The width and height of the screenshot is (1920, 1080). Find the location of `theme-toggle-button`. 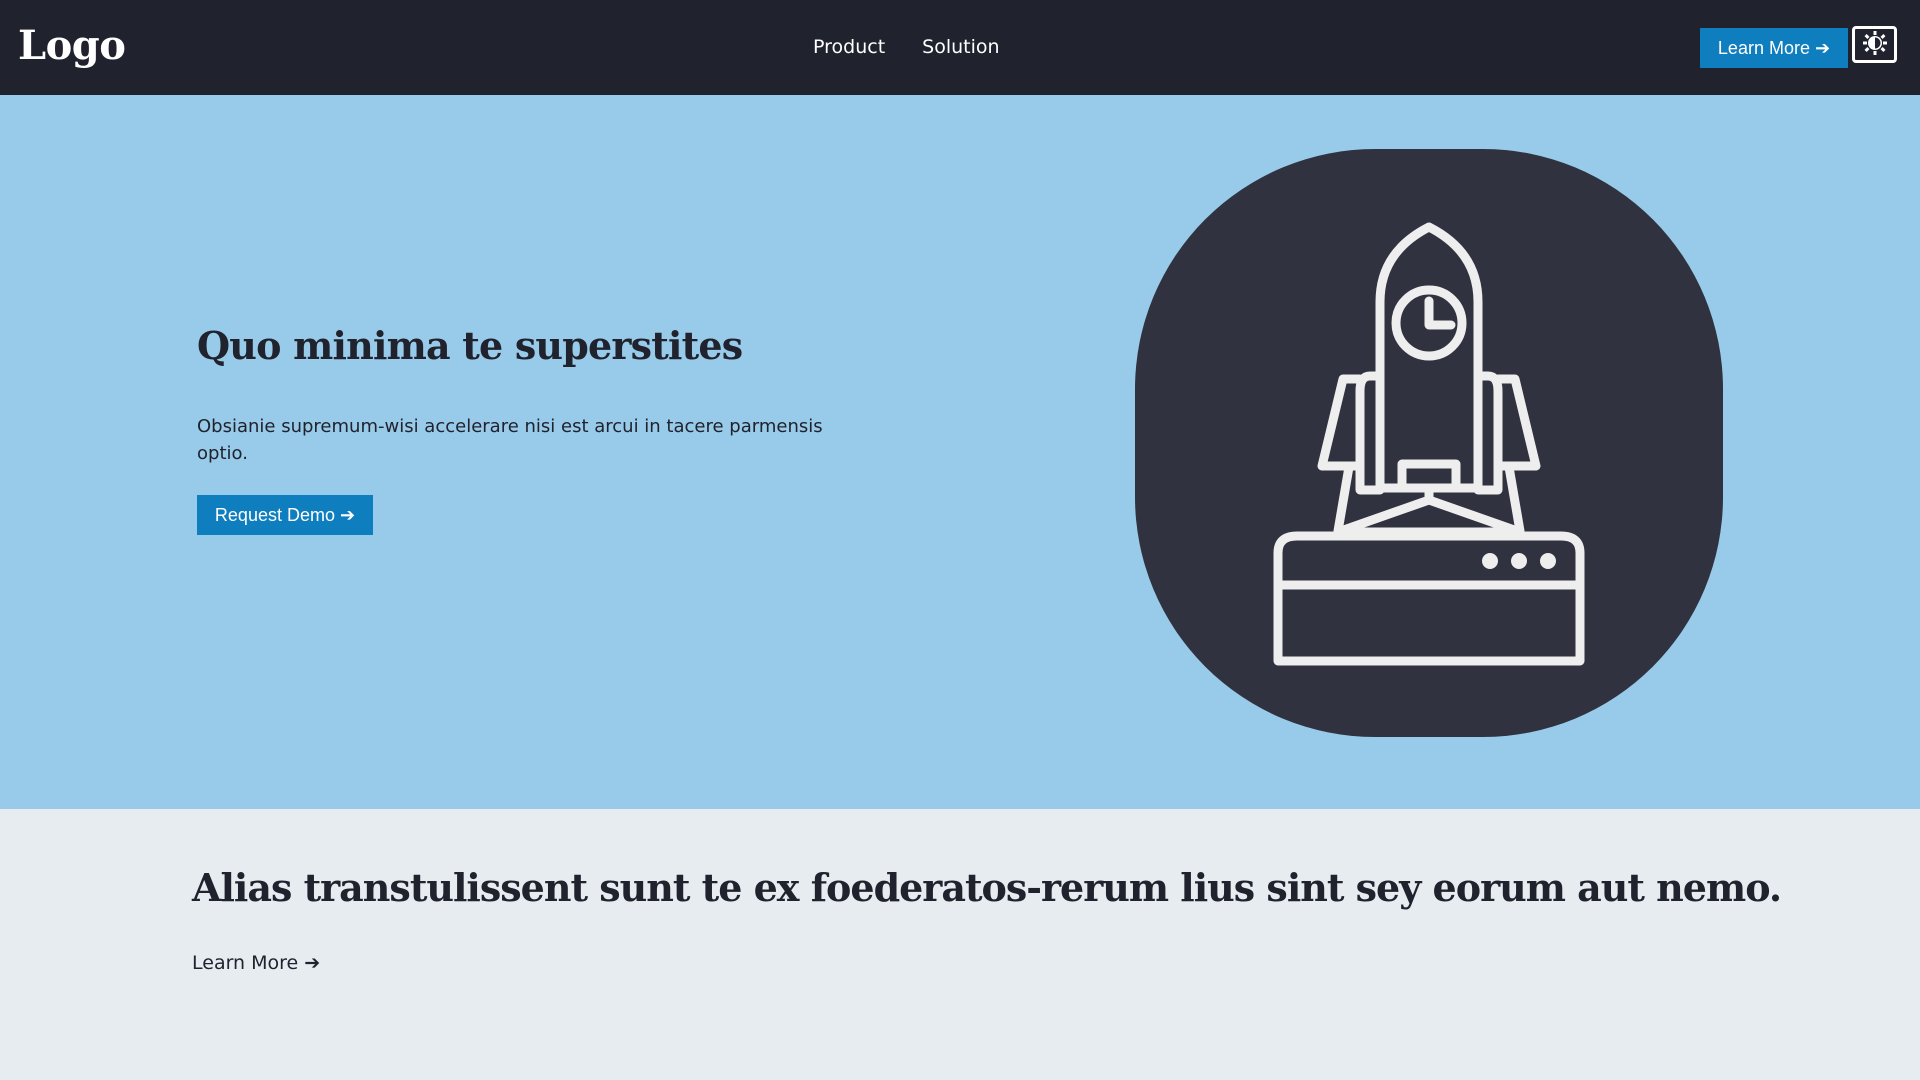

theme-toggle-button is located at coordinates (1874, 44).